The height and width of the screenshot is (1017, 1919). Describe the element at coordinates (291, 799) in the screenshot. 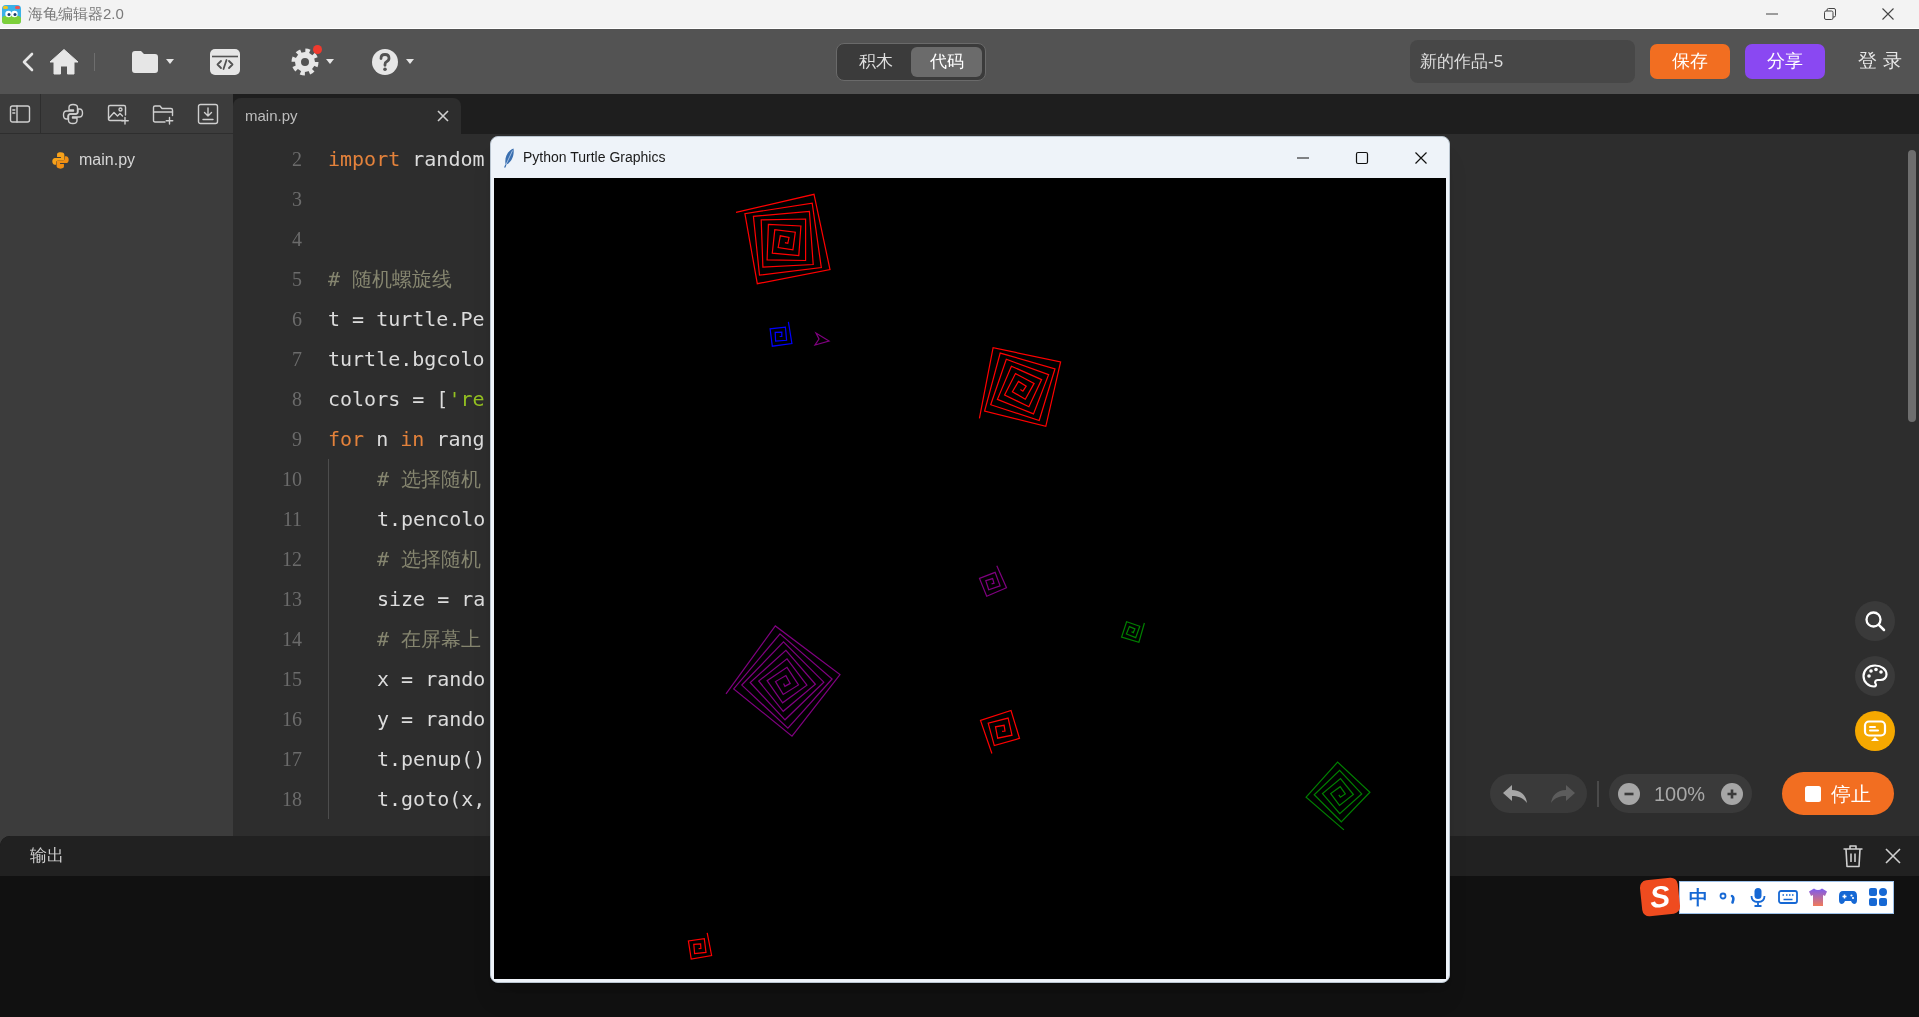

I see `line-number: 18` at that location.